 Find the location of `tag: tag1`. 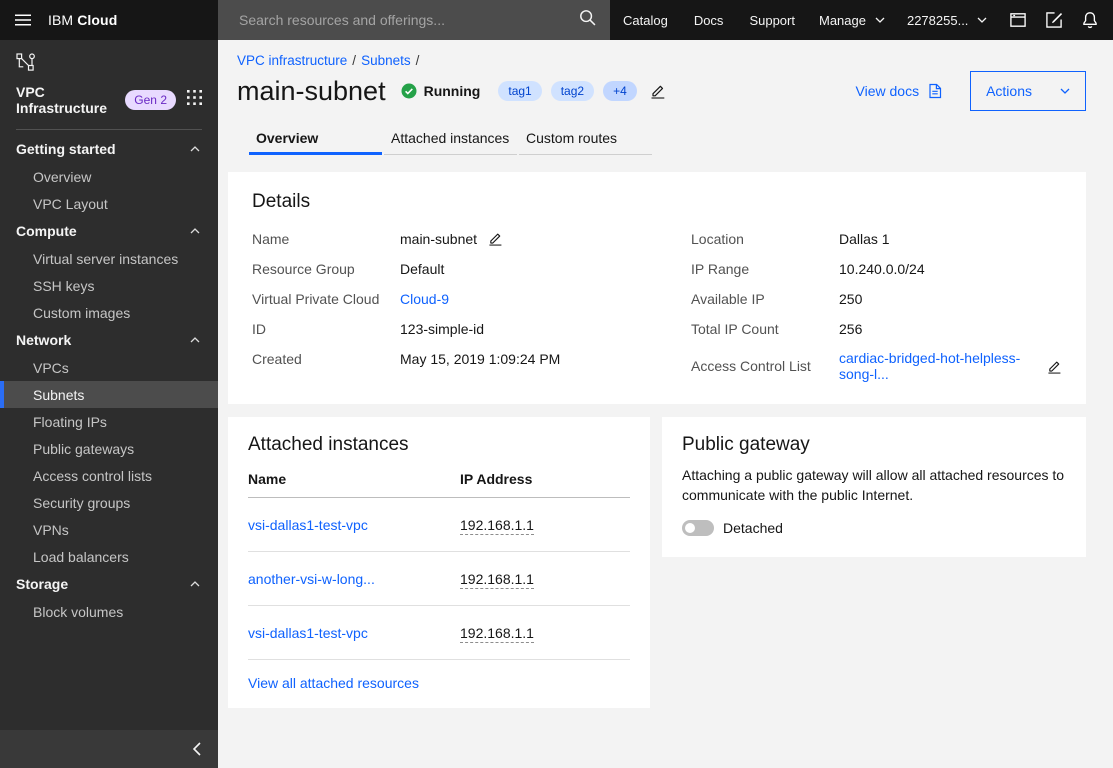

tag: tag1 is located at coordinates (520, 91).